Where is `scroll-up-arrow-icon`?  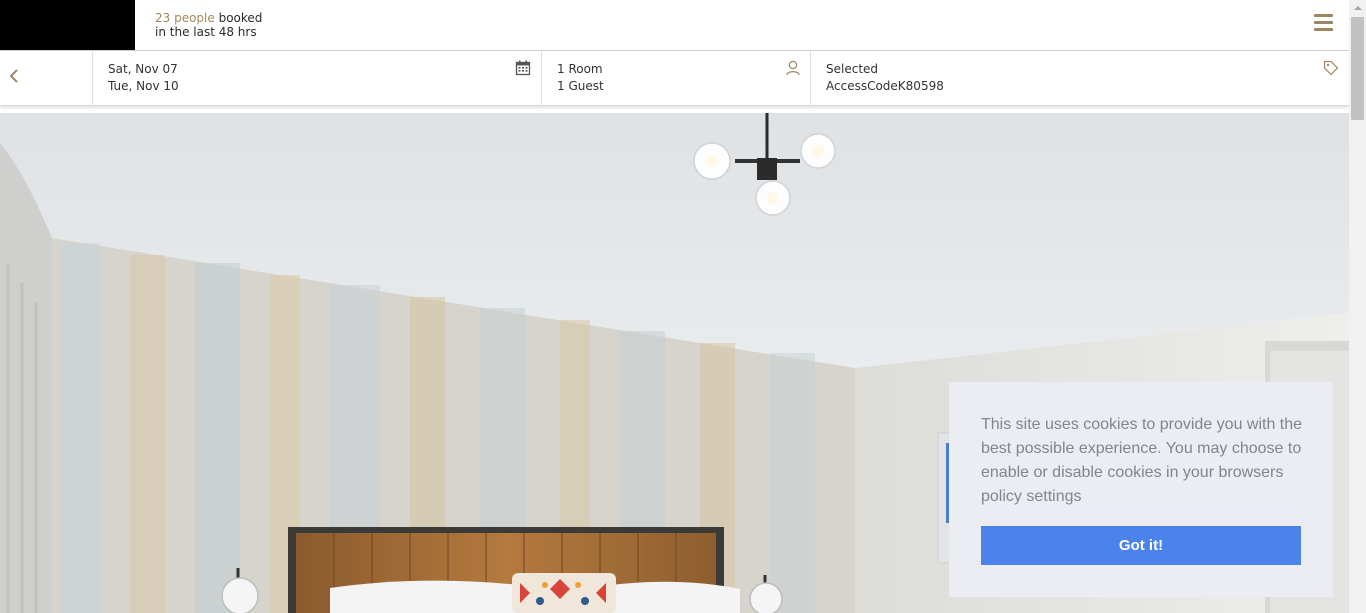
scroll-up-arrow-icon is located at coordinates (1357, 8).